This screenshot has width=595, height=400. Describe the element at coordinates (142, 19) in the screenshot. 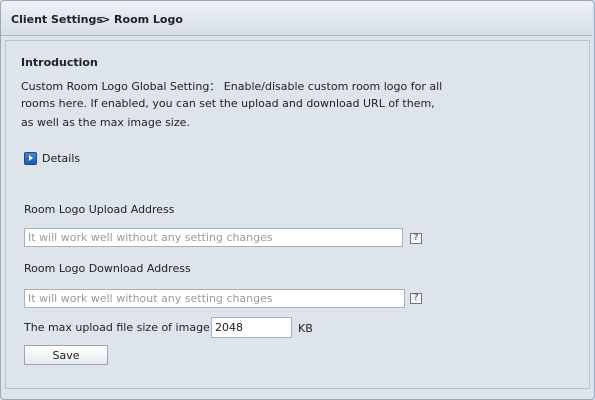

I see `breadcrumb-room-logo: > Room Logo` at that location.